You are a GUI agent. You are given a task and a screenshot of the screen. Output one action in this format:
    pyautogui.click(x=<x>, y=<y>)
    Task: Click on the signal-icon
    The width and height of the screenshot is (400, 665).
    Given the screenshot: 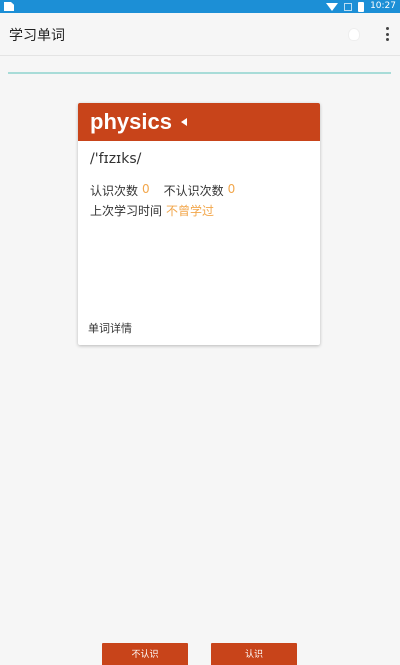 What is the action you would take?
    pyautogui.click(x=348, y=6)
    